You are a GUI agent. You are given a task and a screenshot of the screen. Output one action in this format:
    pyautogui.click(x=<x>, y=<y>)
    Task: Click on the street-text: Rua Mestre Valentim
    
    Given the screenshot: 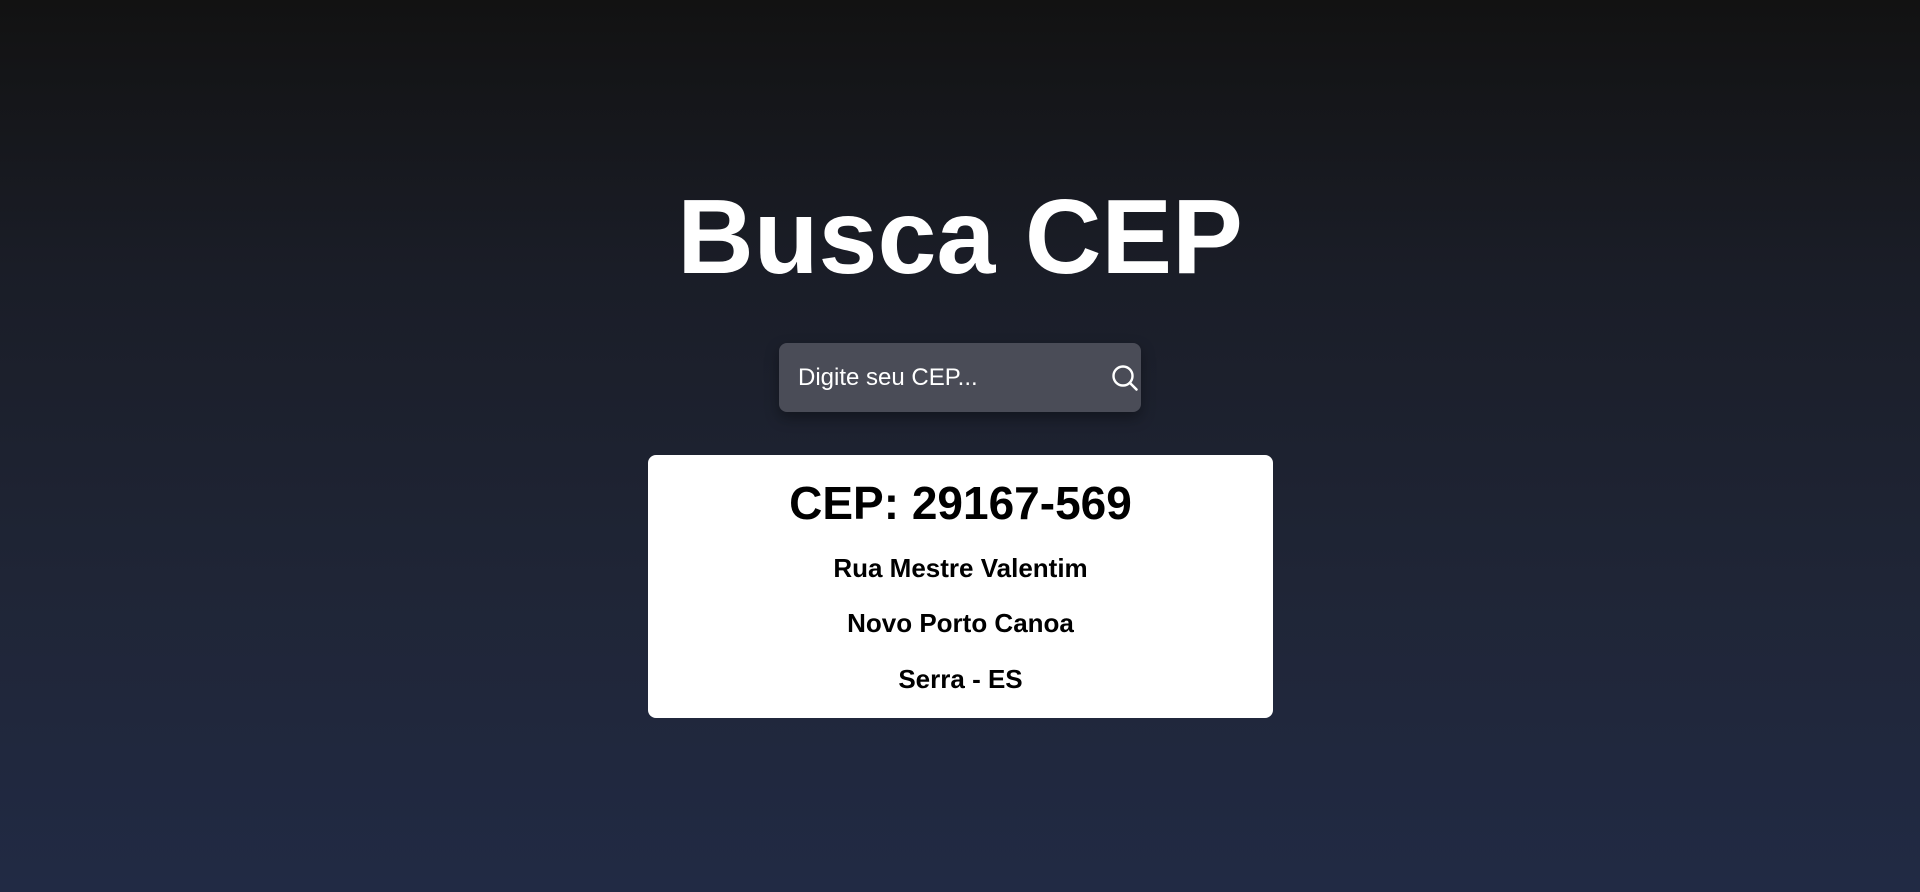 What is the action you would take?
    pyautogui.click(x=960, y=568)
    